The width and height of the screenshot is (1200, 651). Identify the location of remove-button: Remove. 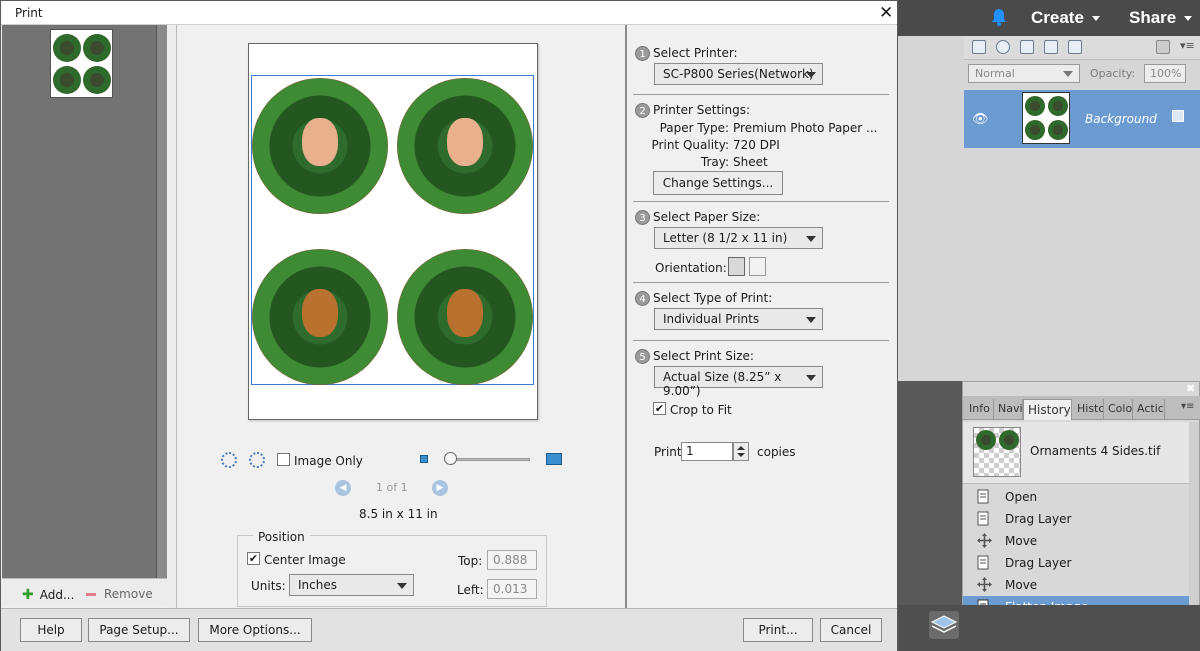
(119, 594).